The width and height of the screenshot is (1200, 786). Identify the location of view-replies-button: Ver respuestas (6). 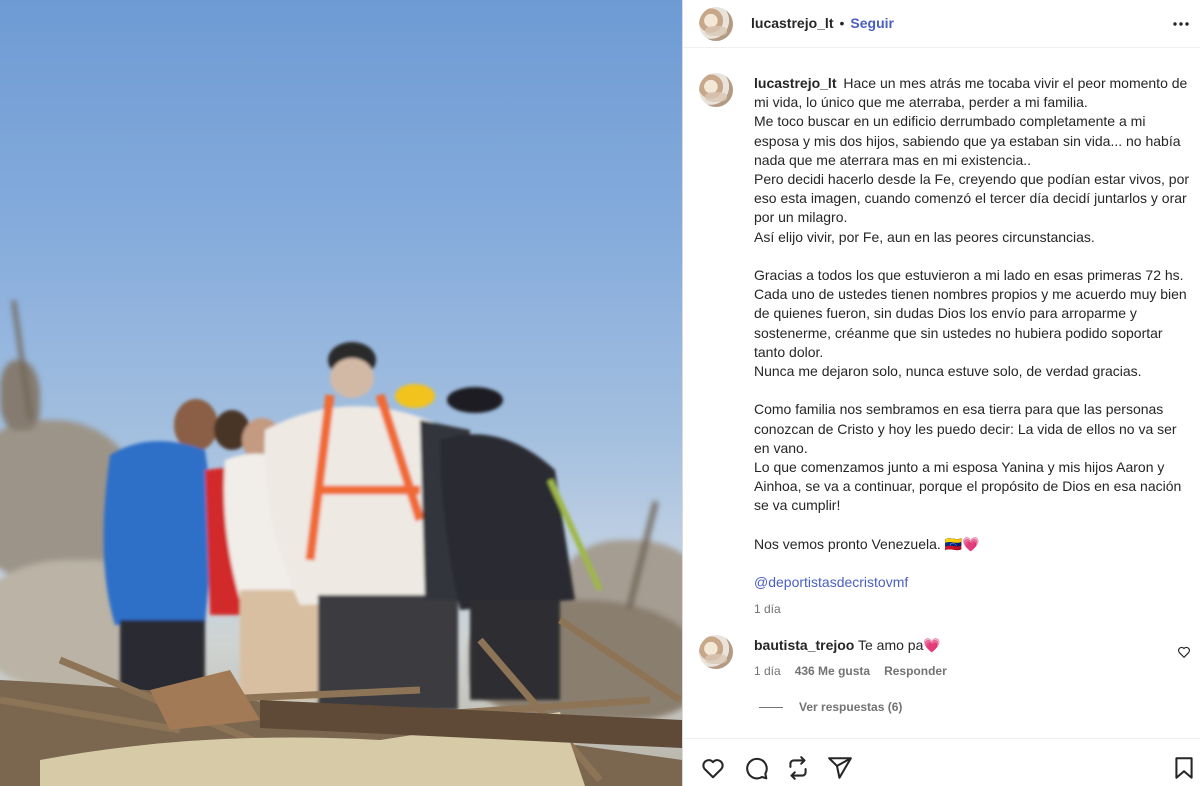
(830, 707).